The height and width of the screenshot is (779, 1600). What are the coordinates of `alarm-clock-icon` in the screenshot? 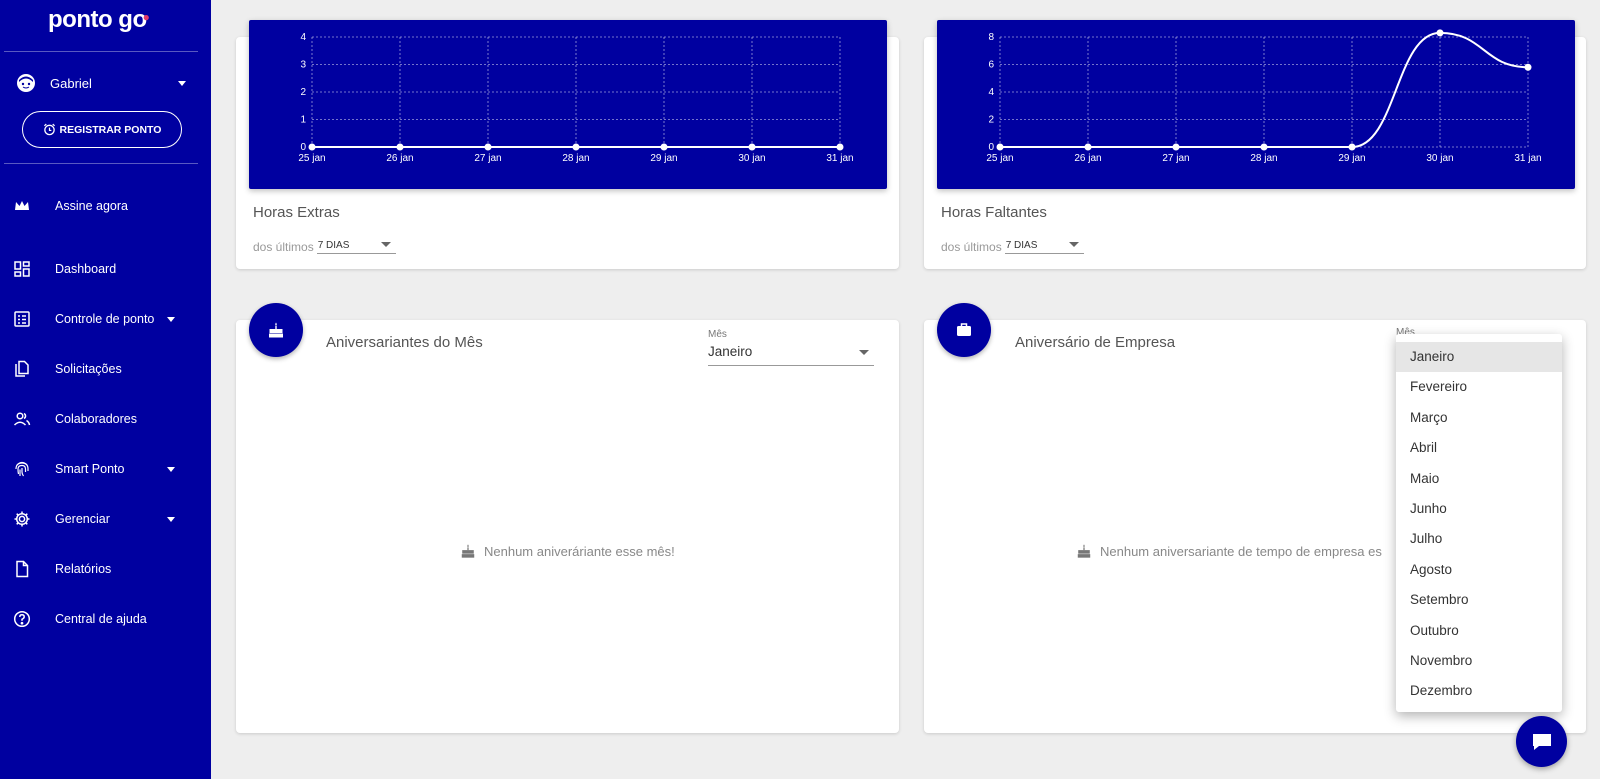 It's located at (49, 129).